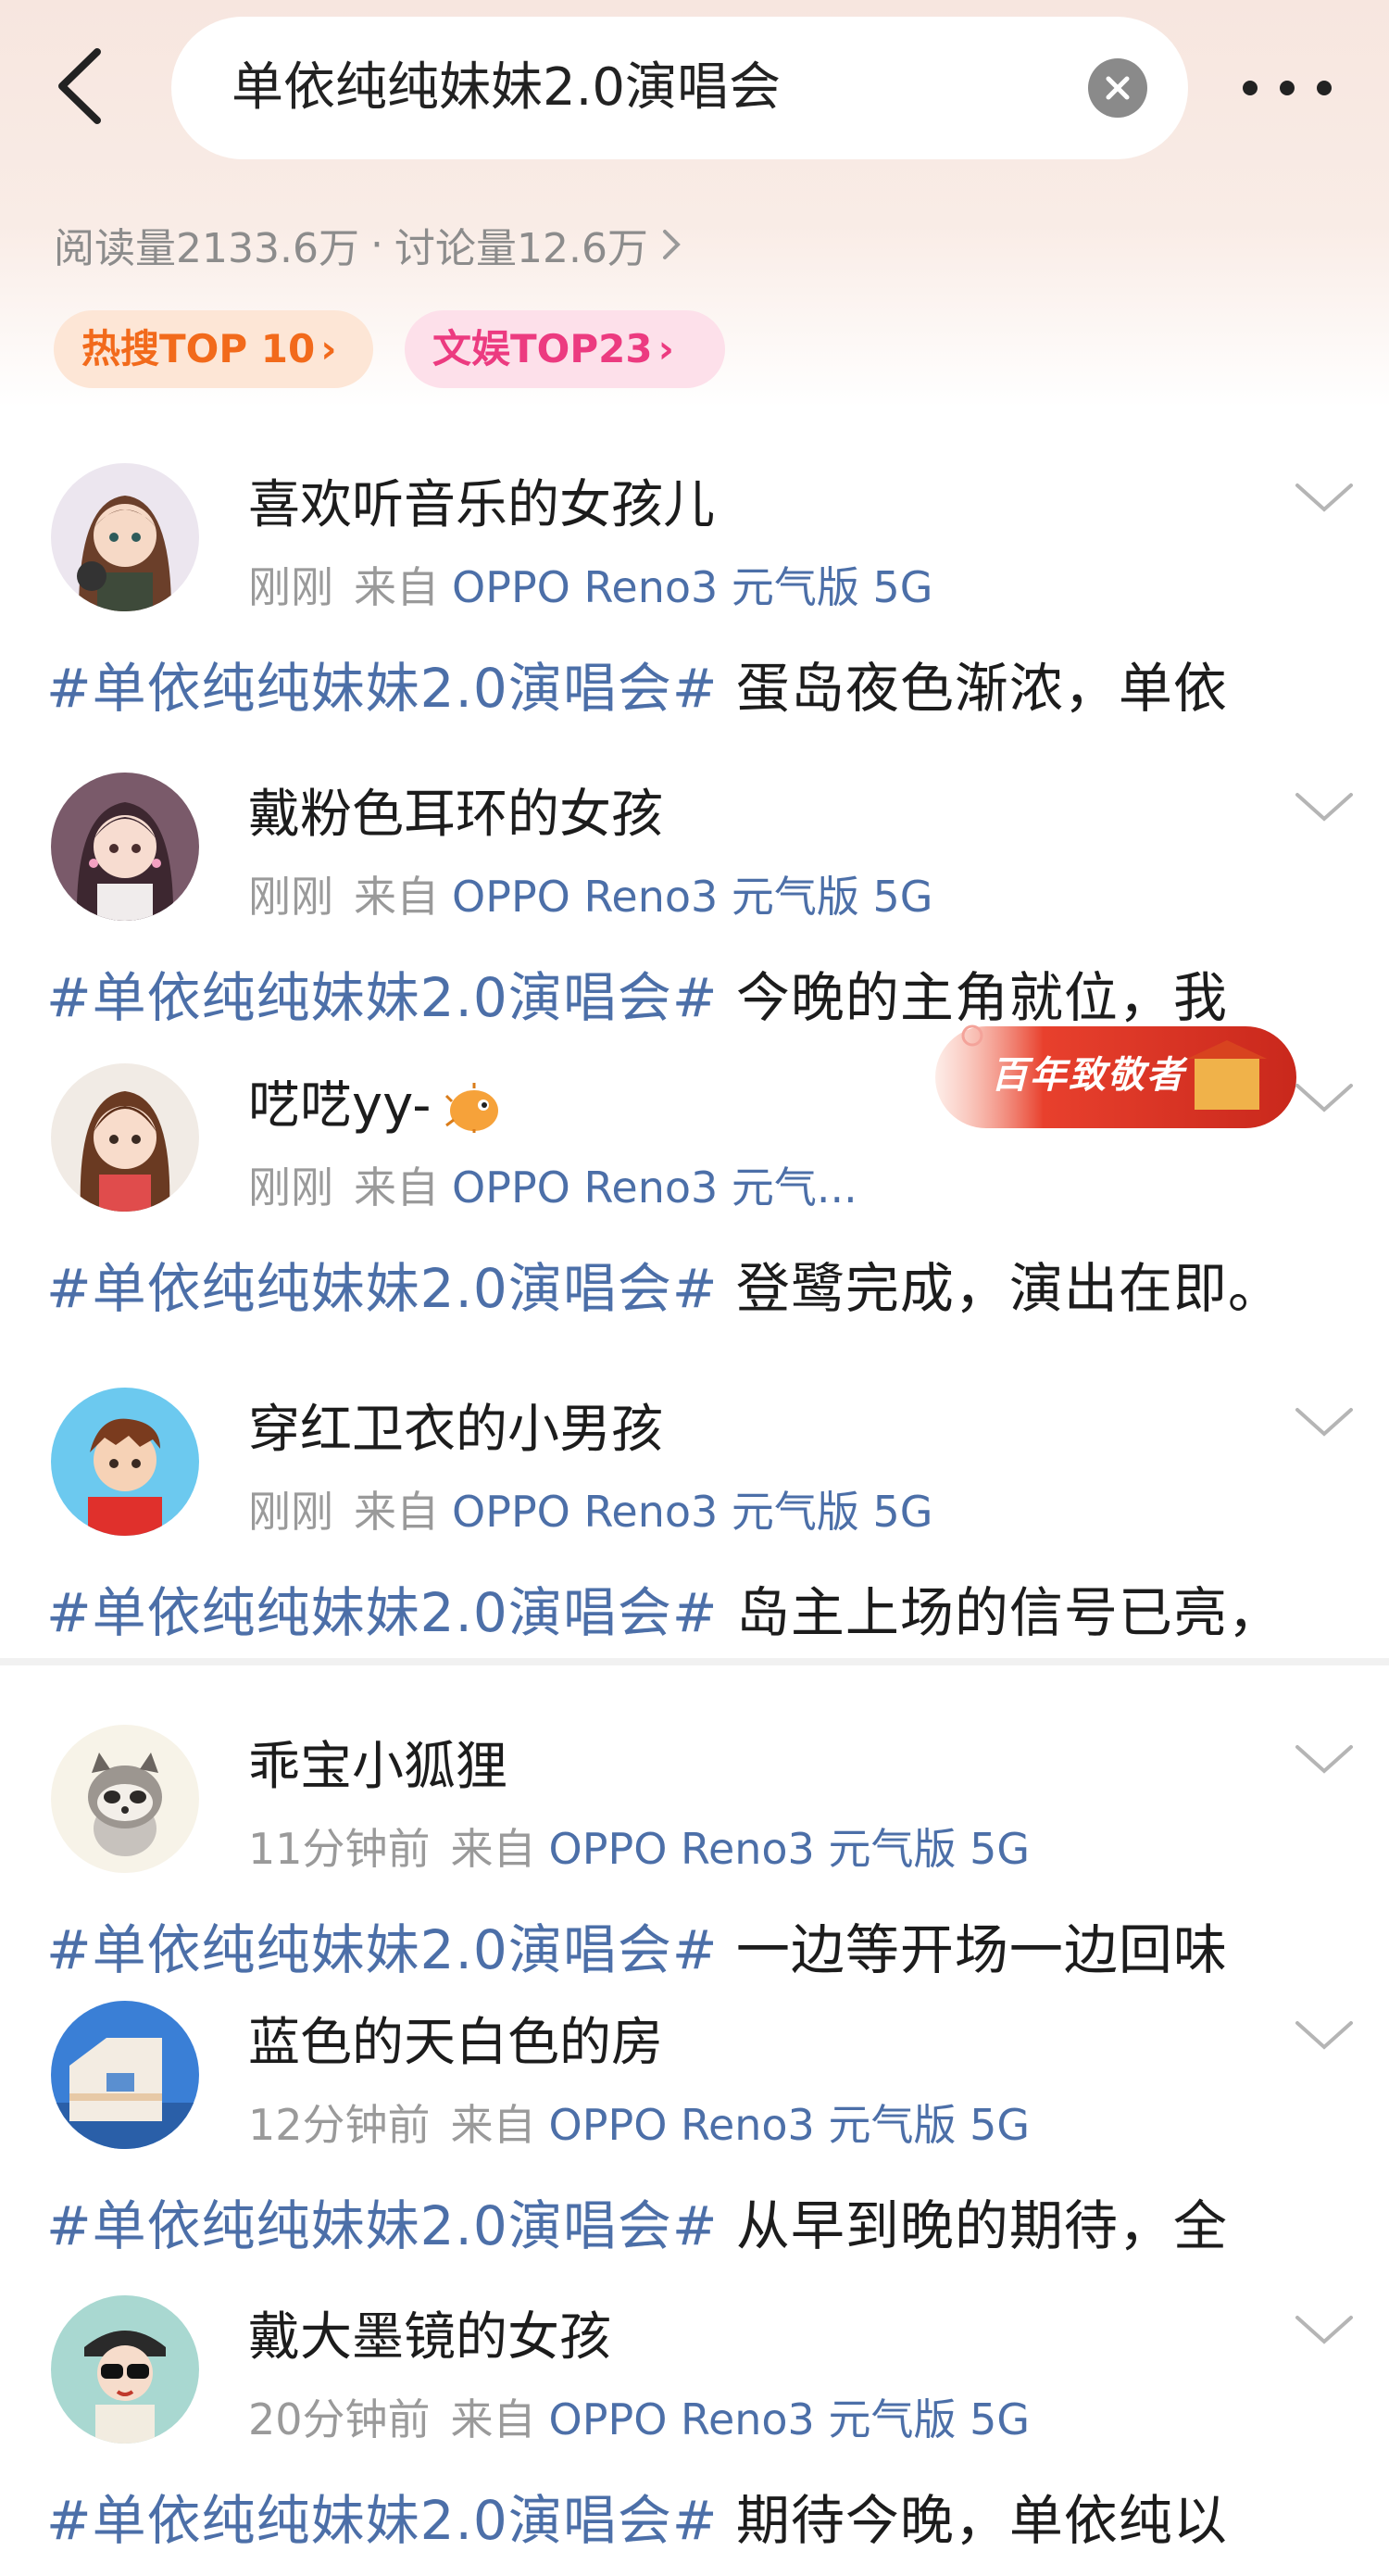 The image size is (1389, 2576). Describe the element at coordinates (981, 2225) in the screenshot. I see `post-text: 从早到晚的期待，全` at that location.